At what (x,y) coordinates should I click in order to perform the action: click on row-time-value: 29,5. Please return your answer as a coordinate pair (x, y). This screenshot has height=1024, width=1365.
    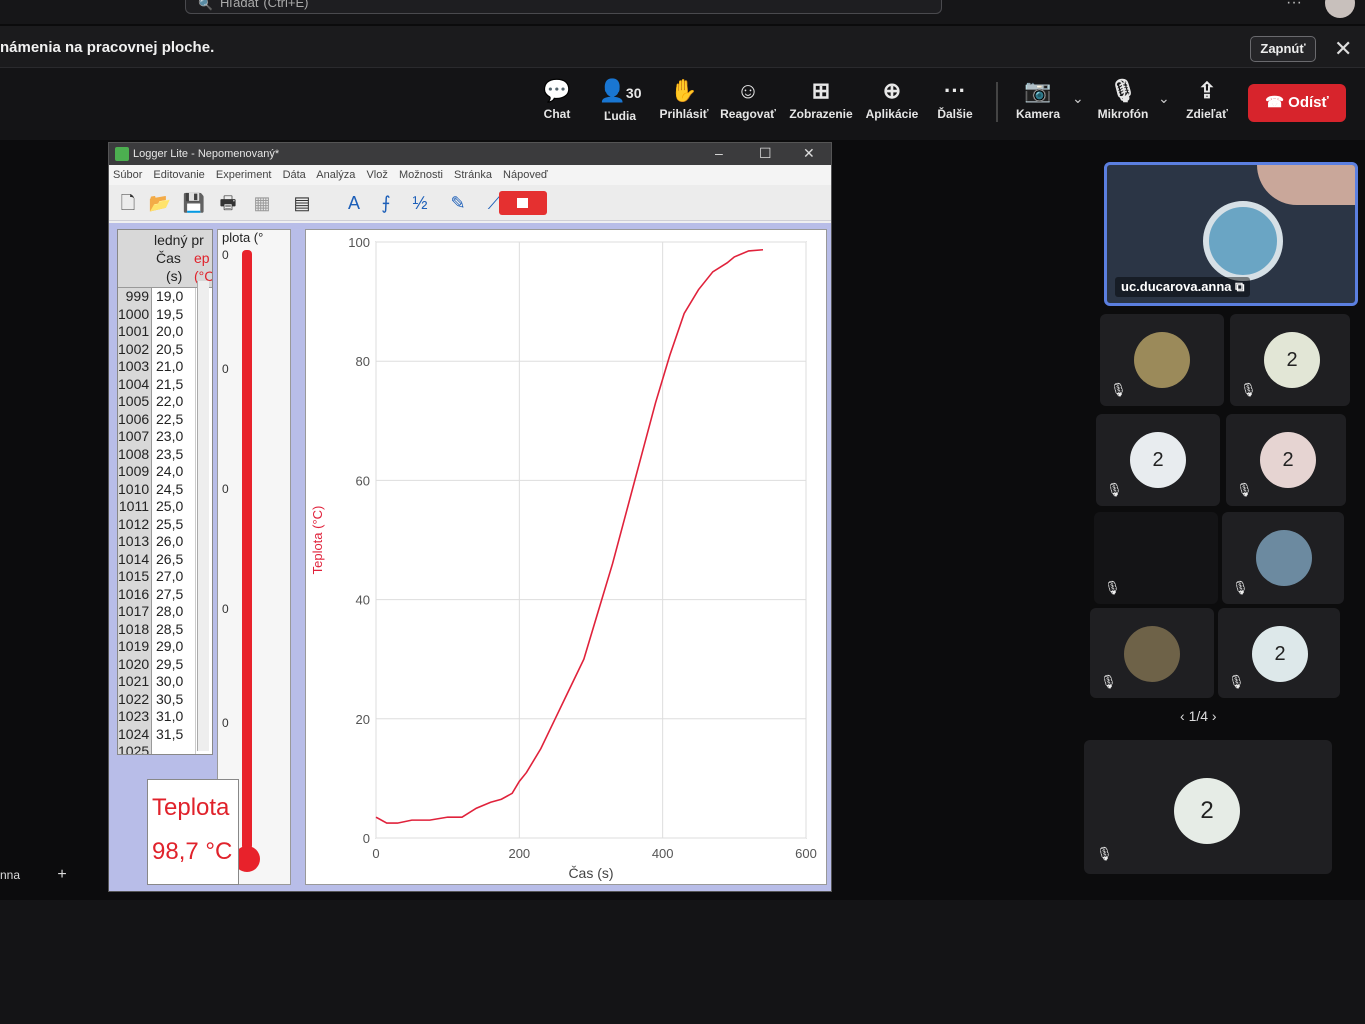
    Looking at the image, I should click on (174, 664).